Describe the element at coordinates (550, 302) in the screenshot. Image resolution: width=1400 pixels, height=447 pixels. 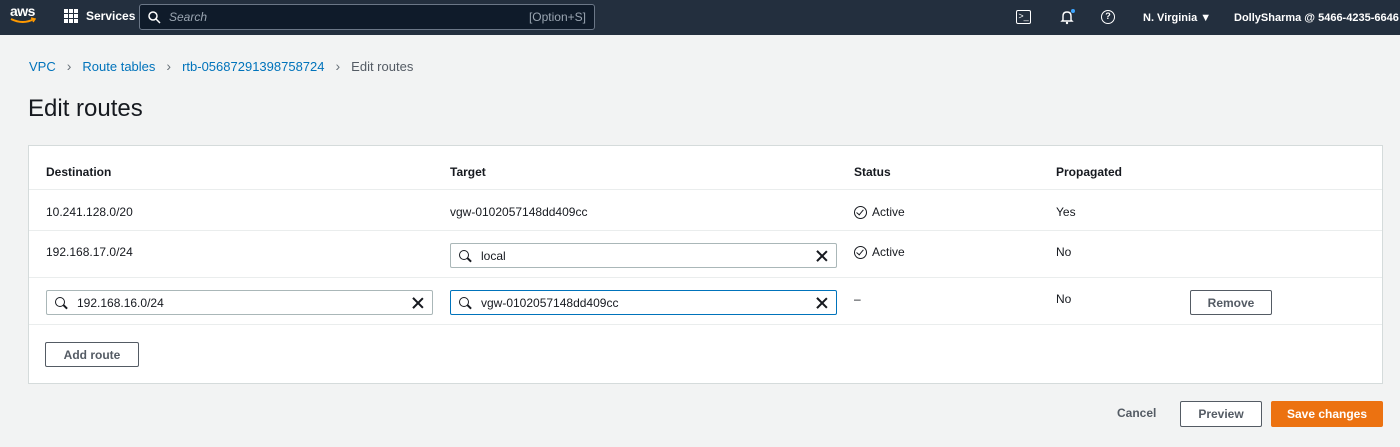
I see `target-field-value: vgw-0102057148dd409cc` at that location.